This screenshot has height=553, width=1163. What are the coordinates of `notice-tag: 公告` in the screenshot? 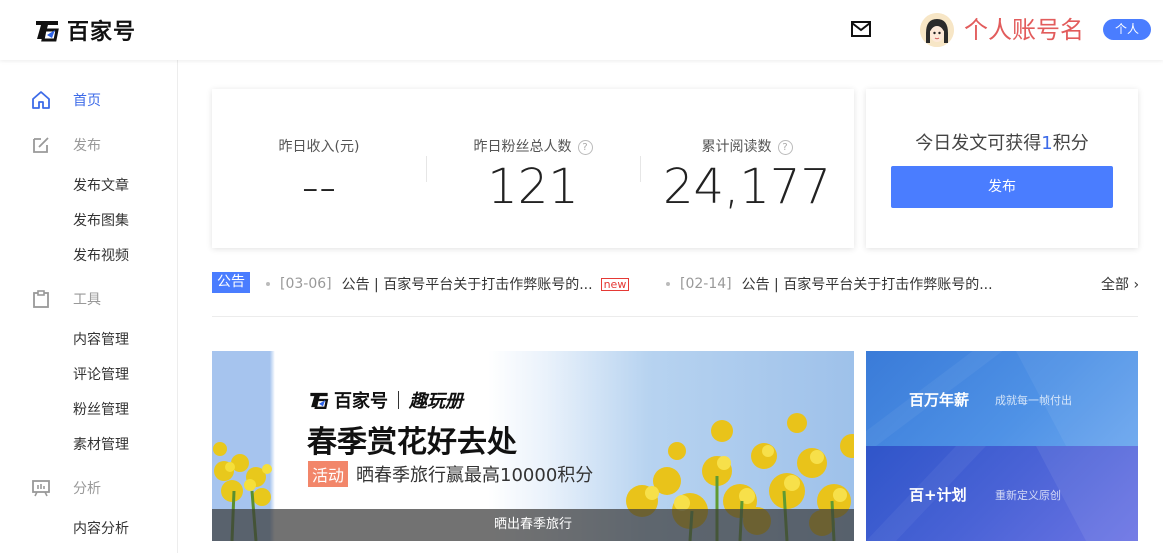 It's located at (231, 282).